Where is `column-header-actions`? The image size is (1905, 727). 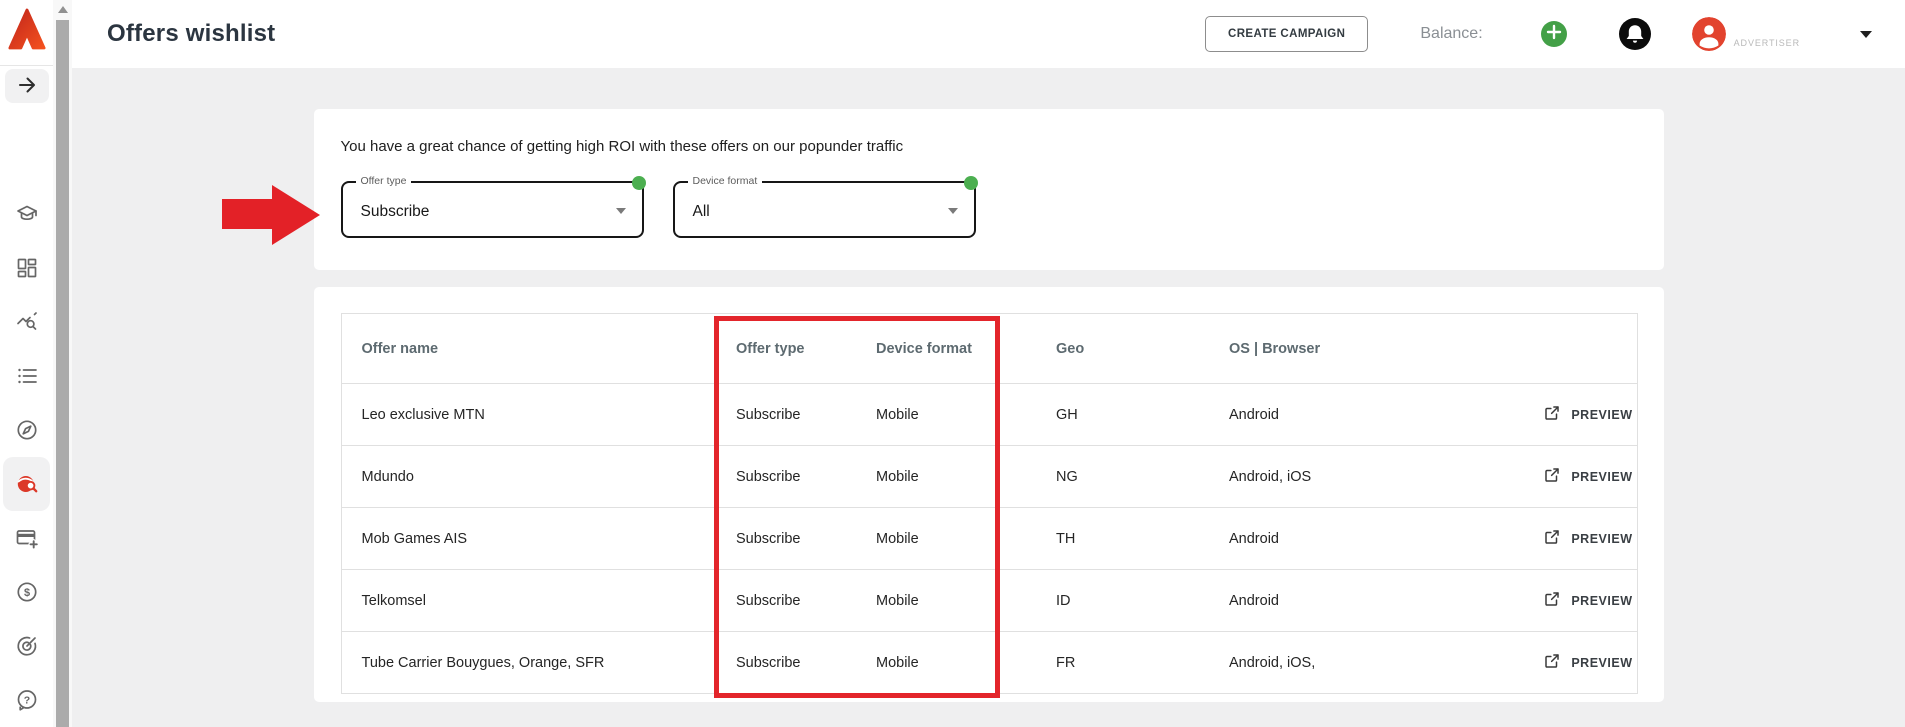
column-header-actions is located at coordinates (1566, 349).